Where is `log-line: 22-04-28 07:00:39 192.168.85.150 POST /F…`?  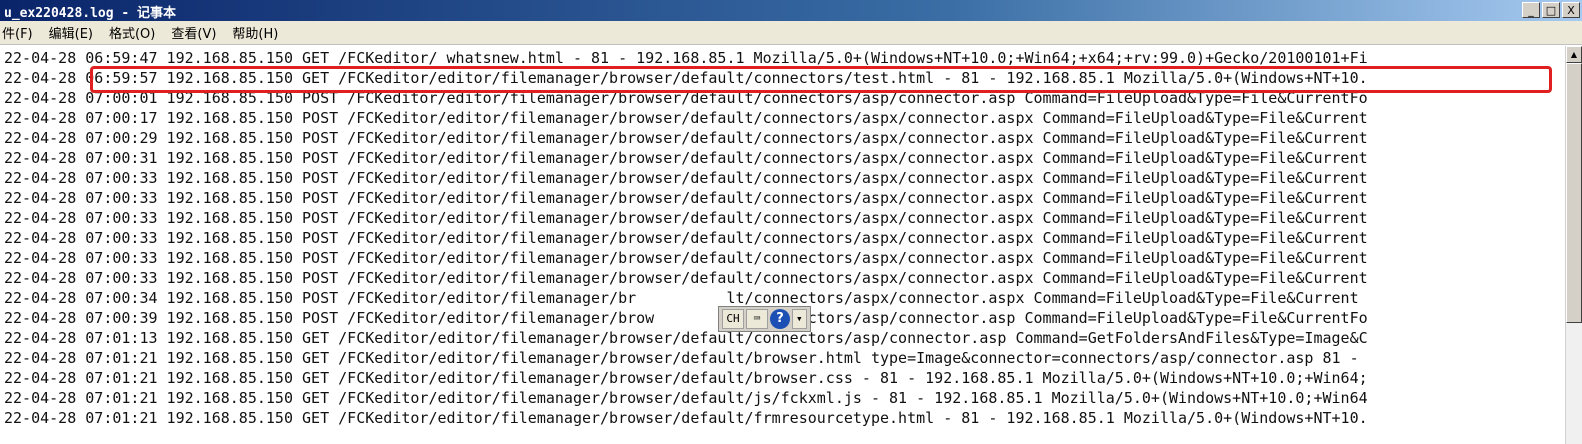 log-line: 22-04-28 07:00:39 192.168.85.150 POST /F… is located at coordinates (686, 318).